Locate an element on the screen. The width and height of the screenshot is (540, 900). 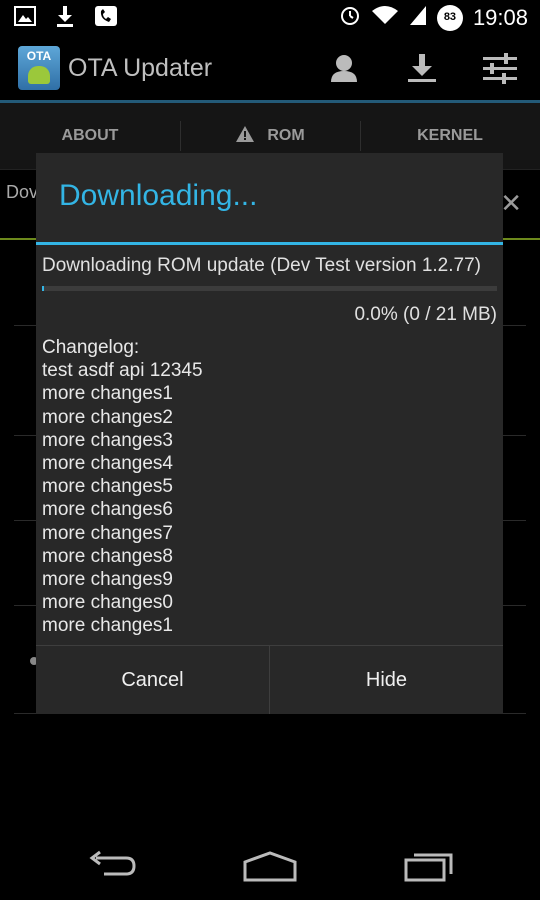
back-icon is located at coordinates (112, 868).